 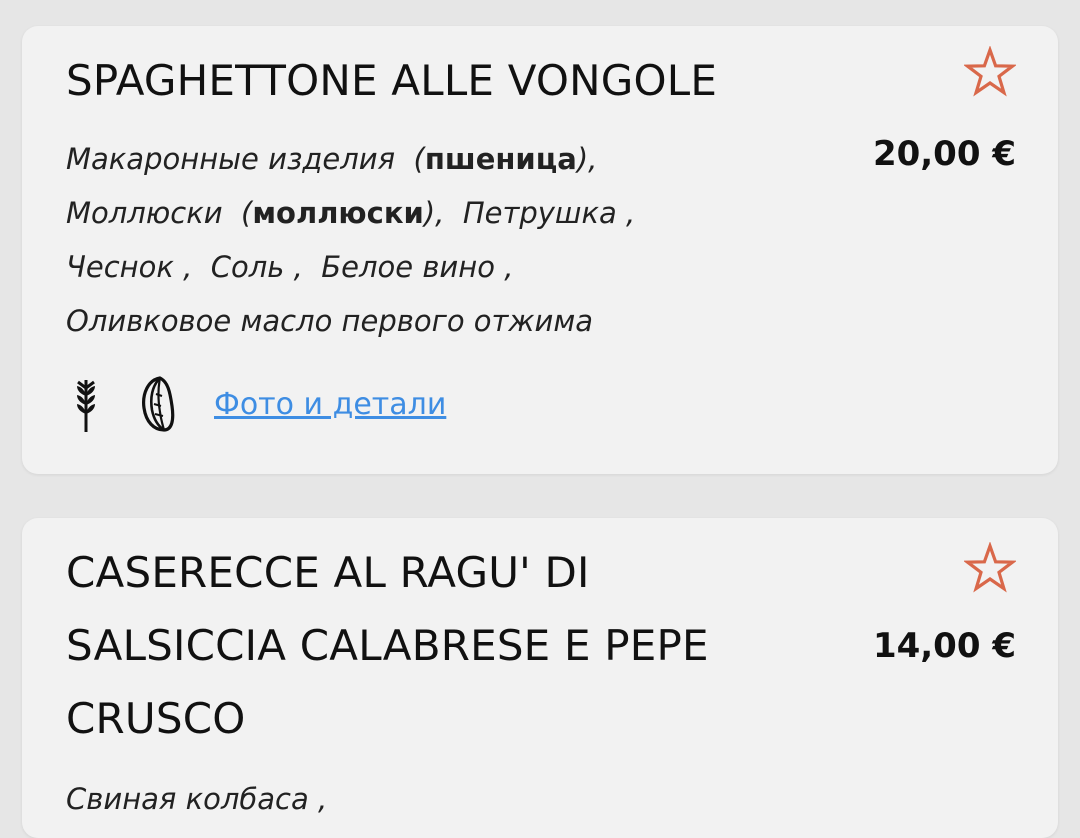 What do you see at coordinates (500, 159) in the screenshot?
I see `allergen-label: пшеница` at bounding box center [500, 159].